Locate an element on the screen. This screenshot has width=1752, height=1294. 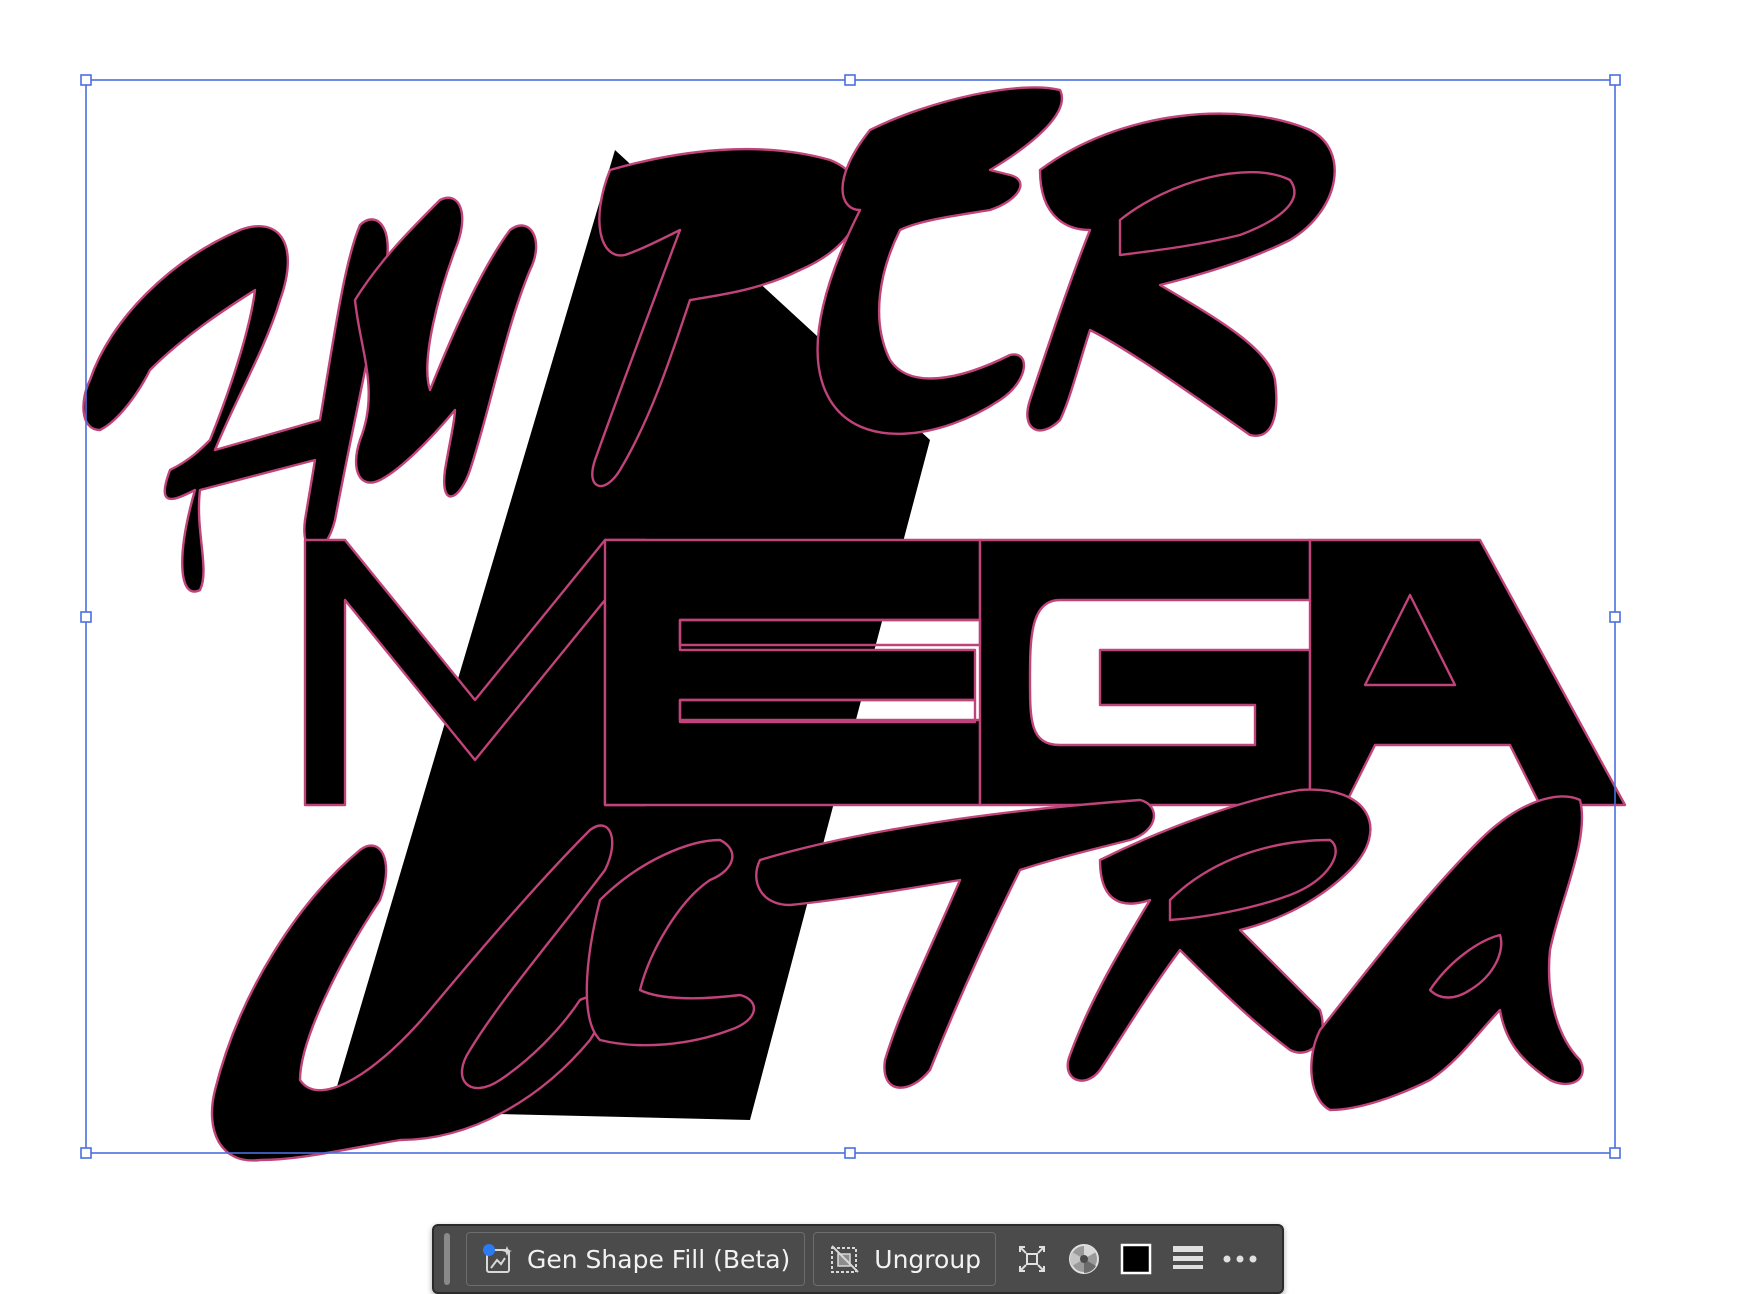
handle-middle-left is located at coordinates (86, 617).